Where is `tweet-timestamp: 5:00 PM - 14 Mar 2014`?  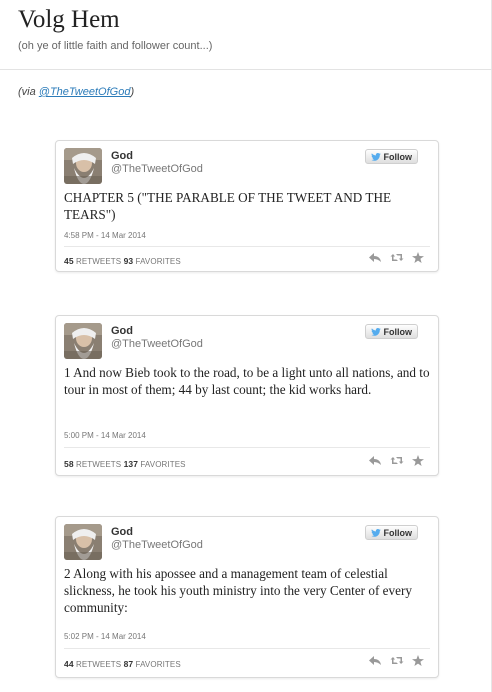
tweet-timestamp: 5:00 PM - 14 Mar 2014 is located at coordinates (105, 435).